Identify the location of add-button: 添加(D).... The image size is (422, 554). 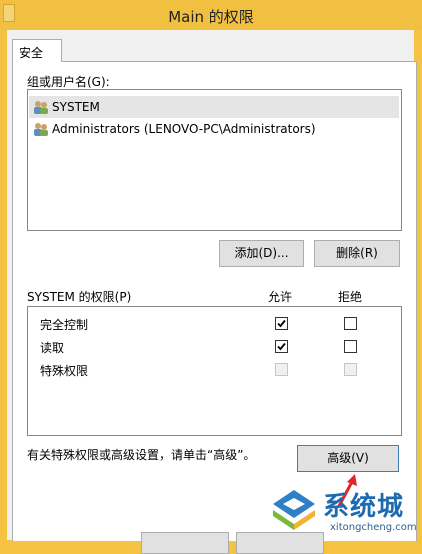
(261, 253).